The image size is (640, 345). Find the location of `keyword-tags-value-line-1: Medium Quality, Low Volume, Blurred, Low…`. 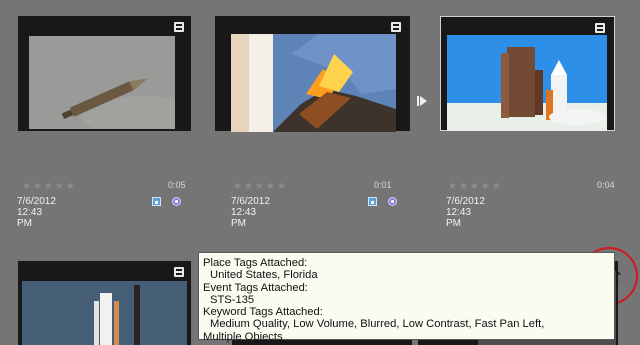

keyword-tags-value-line-1: Medium Quality, Low Volume, Blurred, Low… is located at coordinates (377, 324).